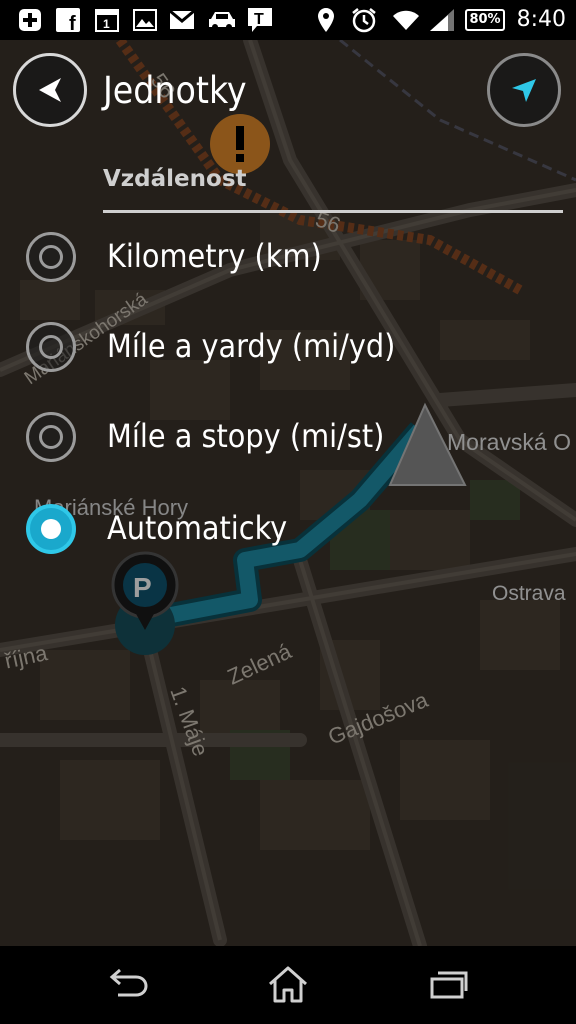 The width and height of the screenshot is (576, 1024). I want to click on navigation-arrow-icon, so click(524, 90).